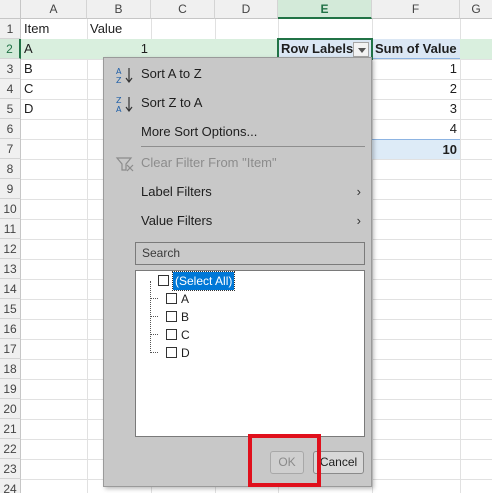 This screenshot has width=492, height=493. I want to click on row-header-14: 14, so click(10, 289).